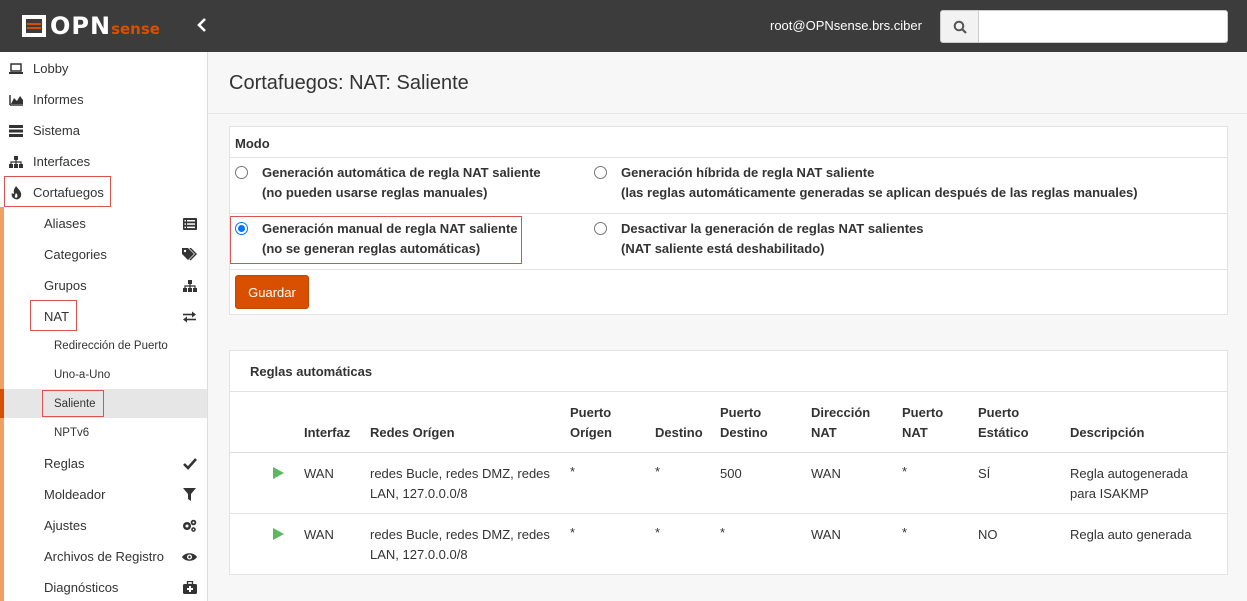  I want to click on sidebar-item-label: NPTv6, so click(72, 432).